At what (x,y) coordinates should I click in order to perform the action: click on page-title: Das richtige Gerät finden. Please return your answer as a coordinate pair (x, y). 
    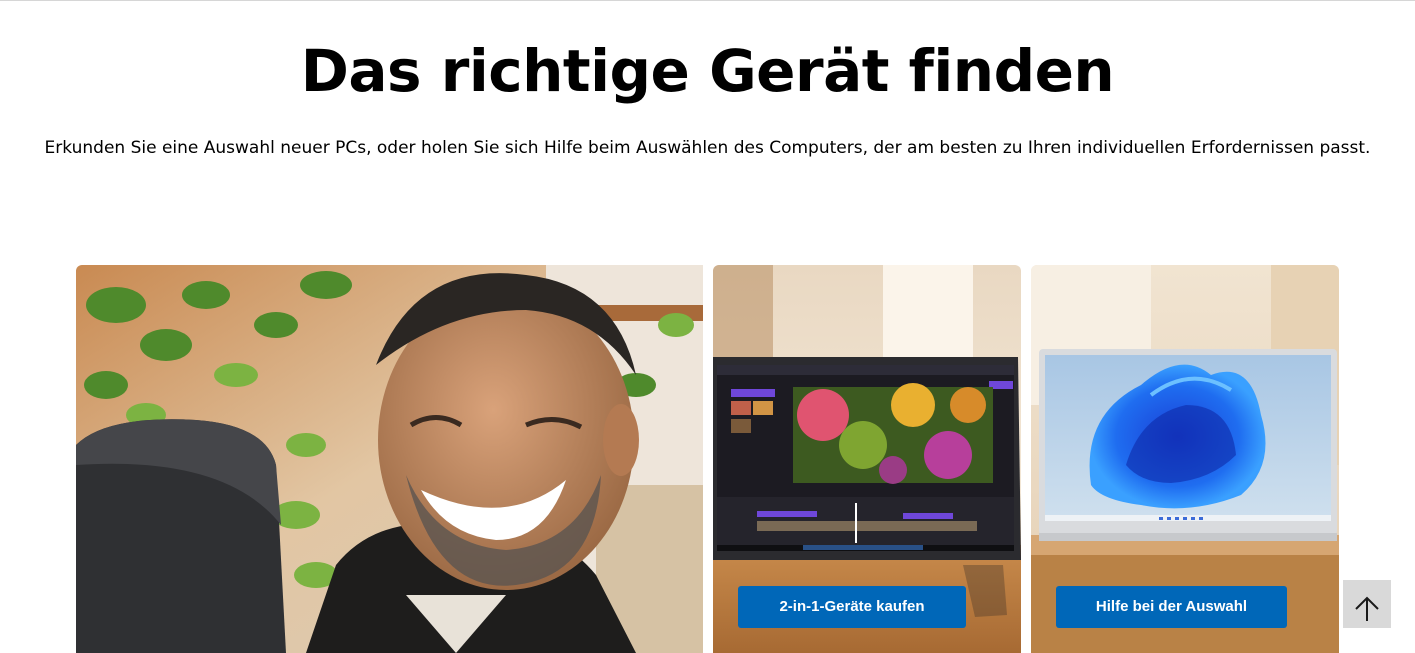
    Looking at the image, I should click on (707, 71).